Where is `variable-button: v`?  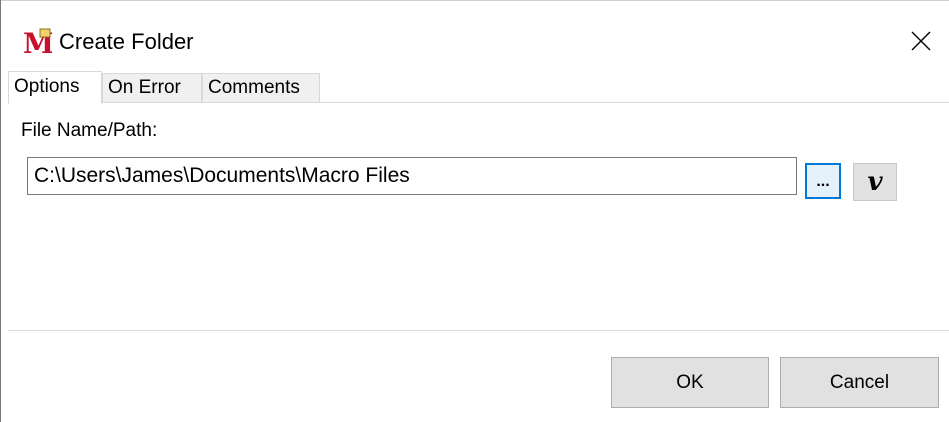
variable-button: v is located at coordinates (875, 182).